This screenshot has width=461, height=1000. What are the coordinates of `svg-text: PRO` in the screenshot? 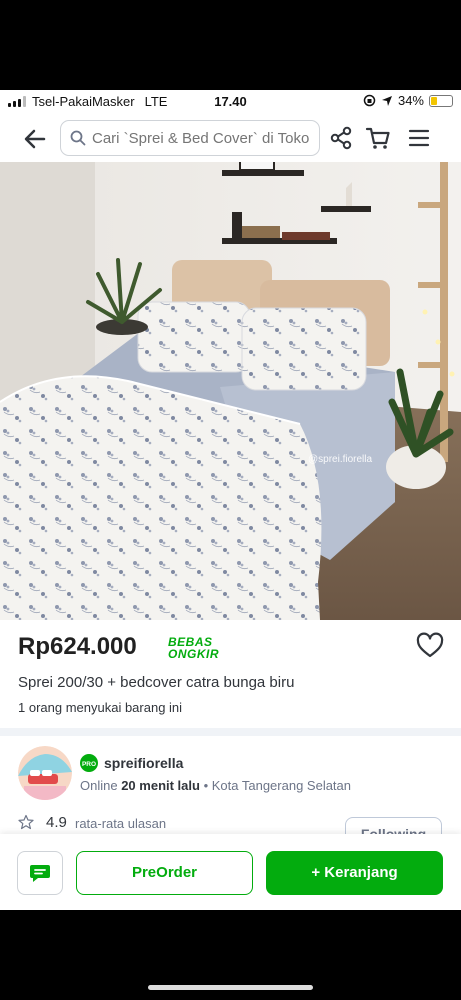 It's located at (89, 764).